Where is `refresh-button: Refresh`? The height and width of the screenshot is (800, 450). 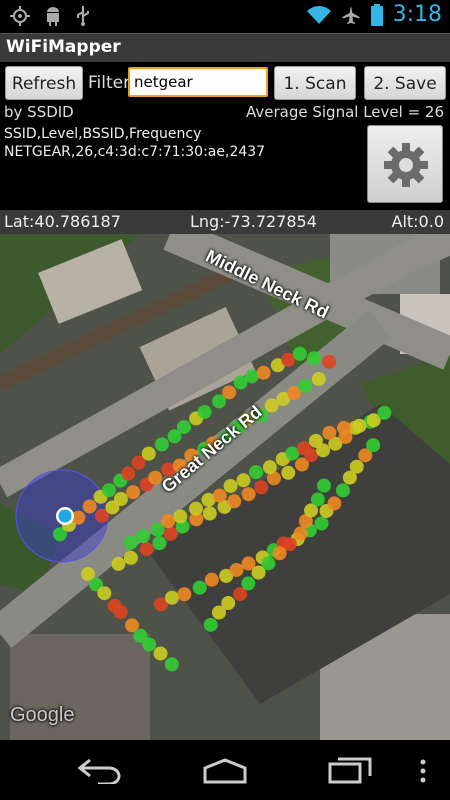
refresh-button: Refresh is located at coordinates (44, 83).